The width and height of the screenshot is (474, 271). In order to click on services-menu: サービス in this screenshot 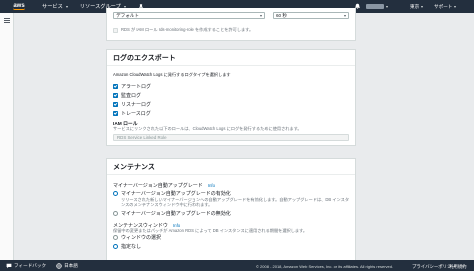, I will do `click(55, 6)`.